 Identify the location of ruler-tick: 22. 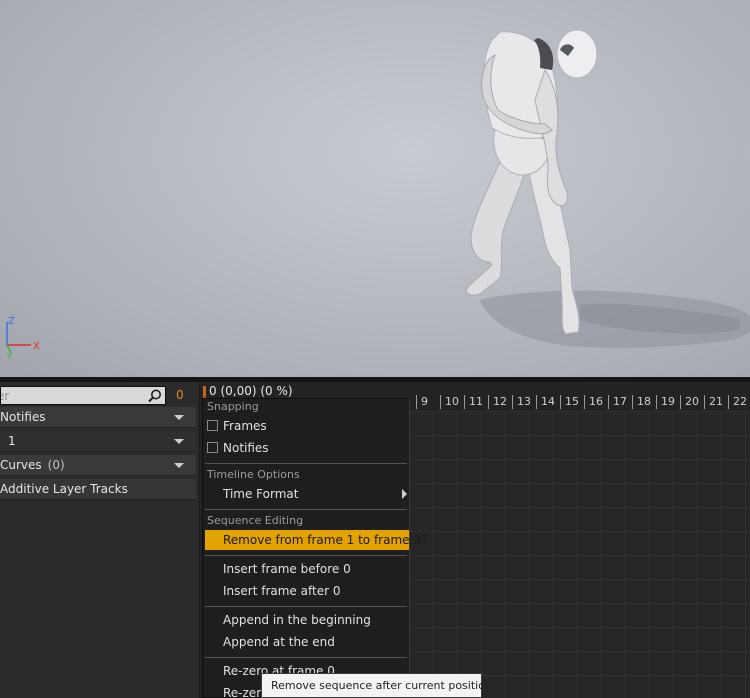
(737, 402).